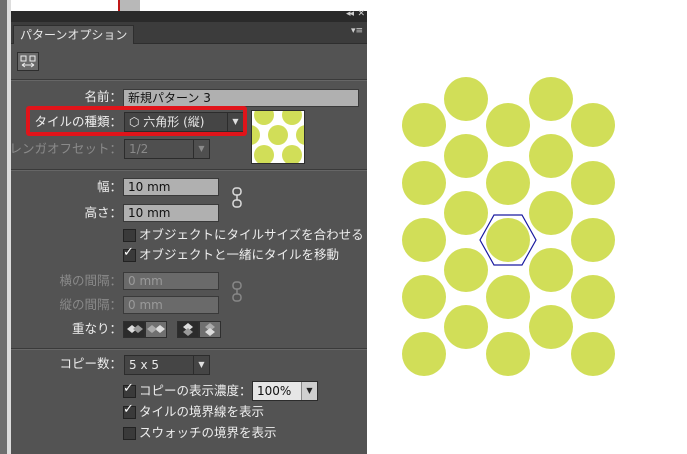  Describe the element at coordinates (103, 212) in the screenshot. I see `height-label: 高さ：` at that location.